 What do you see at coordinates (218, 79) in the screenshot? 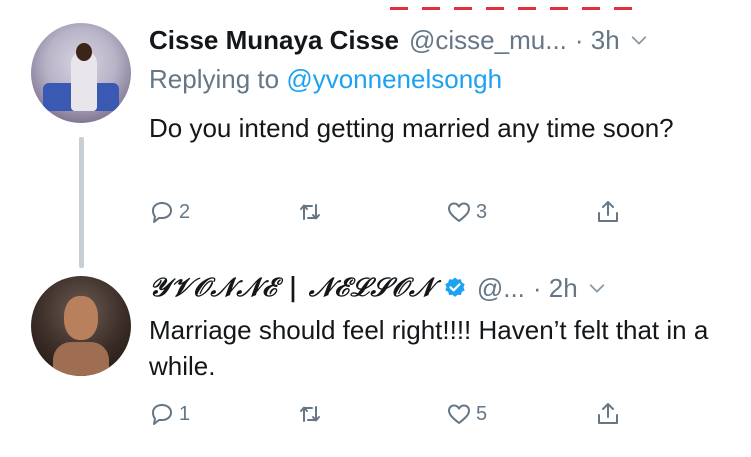
I see `replying-to-label: Replying to` at bounding box center [218, 79].